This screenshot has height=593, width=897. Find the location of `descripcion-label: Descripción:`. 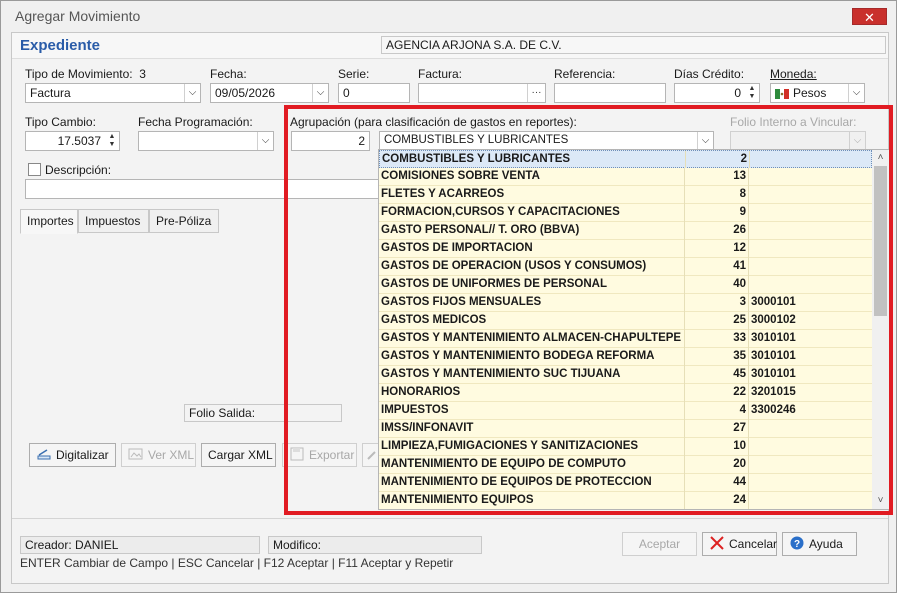

descripcion-label: Descripción: is located at coordinates (78, 170).